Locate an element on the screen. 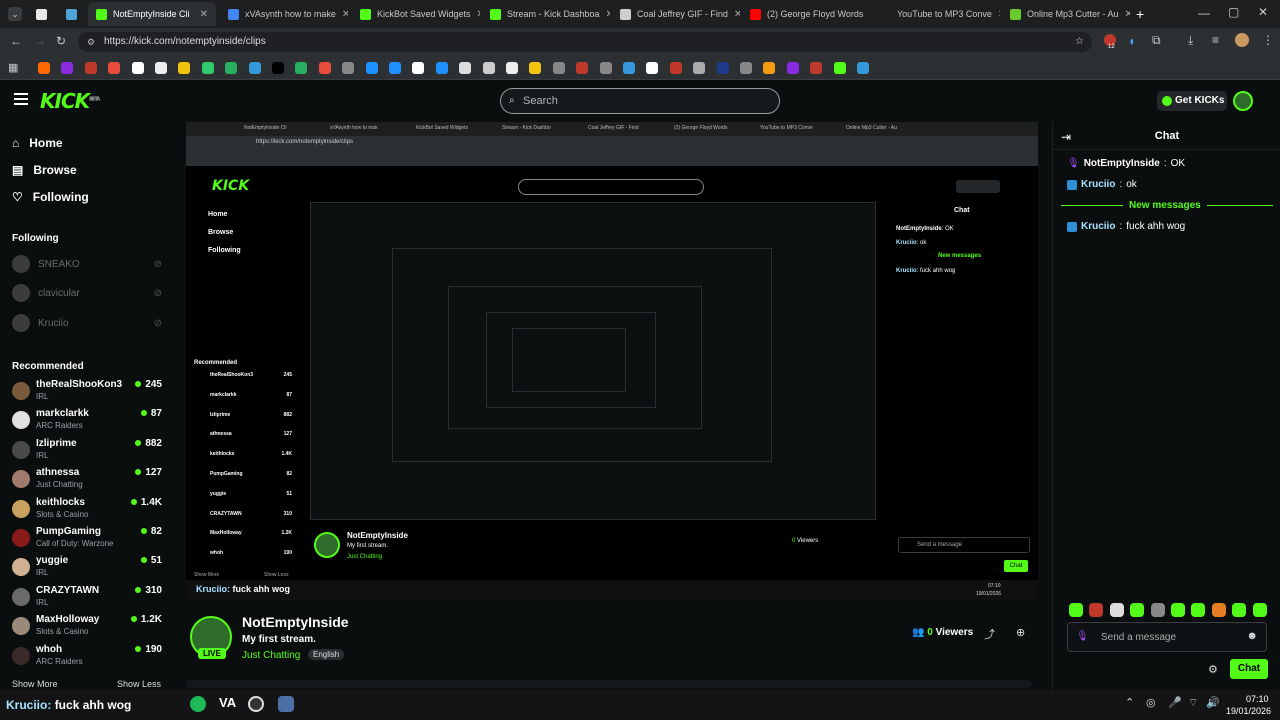 Image resolution: width=1280 pixels, height=720 pixels. recommended-channel: CRAZYTAWN IRL 310 is located at coordinates (87, 598).